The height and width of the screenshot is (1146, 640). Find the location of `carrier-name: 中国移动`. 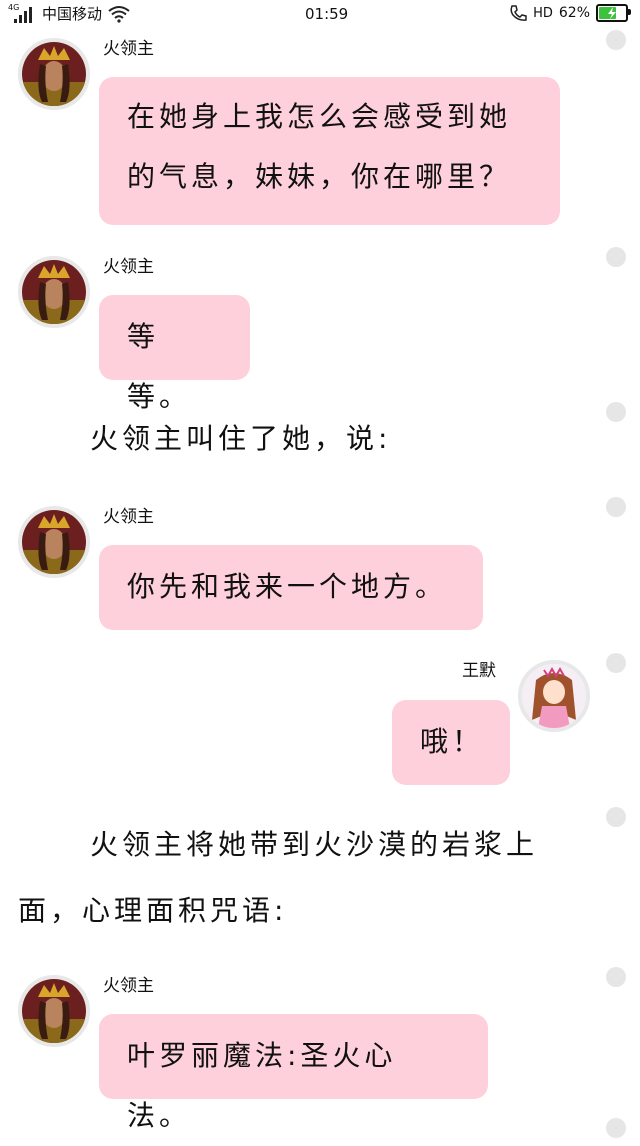

carrier-name: 中国移动 is located at coordinates (72, 14).